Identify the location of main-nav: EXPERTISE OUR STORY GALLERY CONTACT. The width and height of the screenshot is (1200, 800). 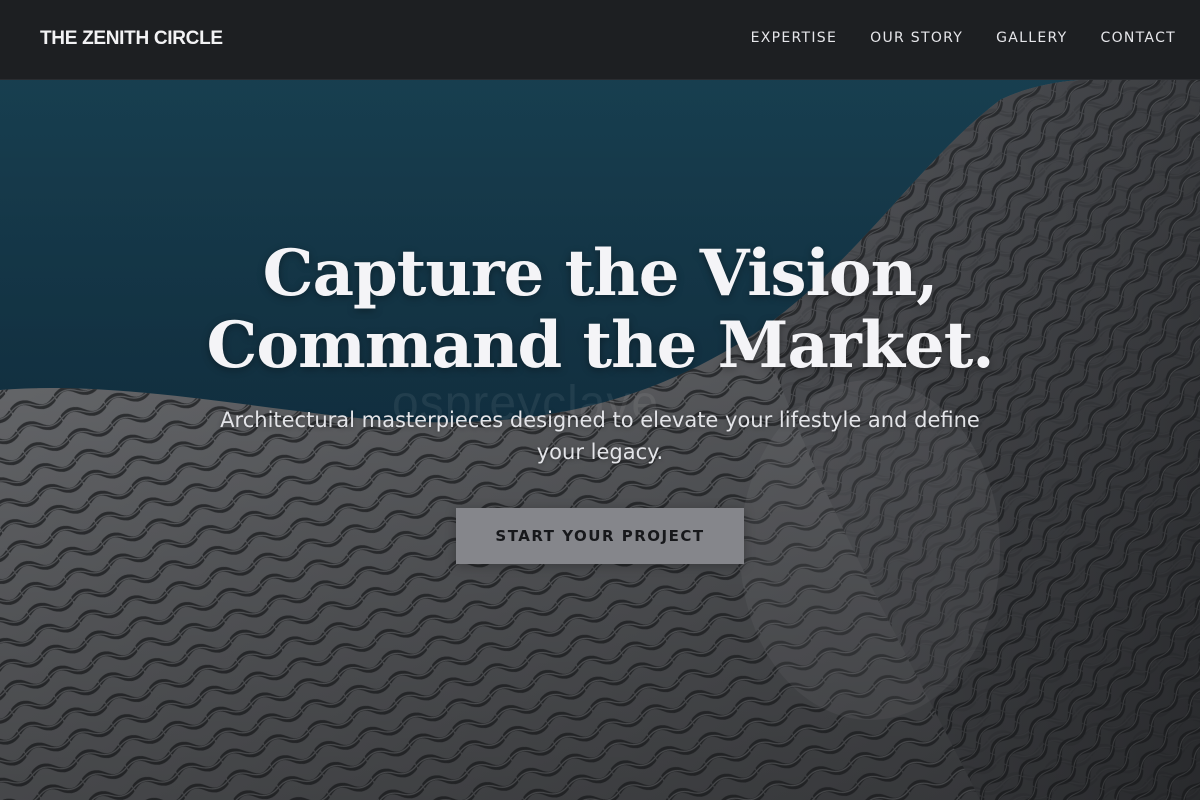
(963, 38).